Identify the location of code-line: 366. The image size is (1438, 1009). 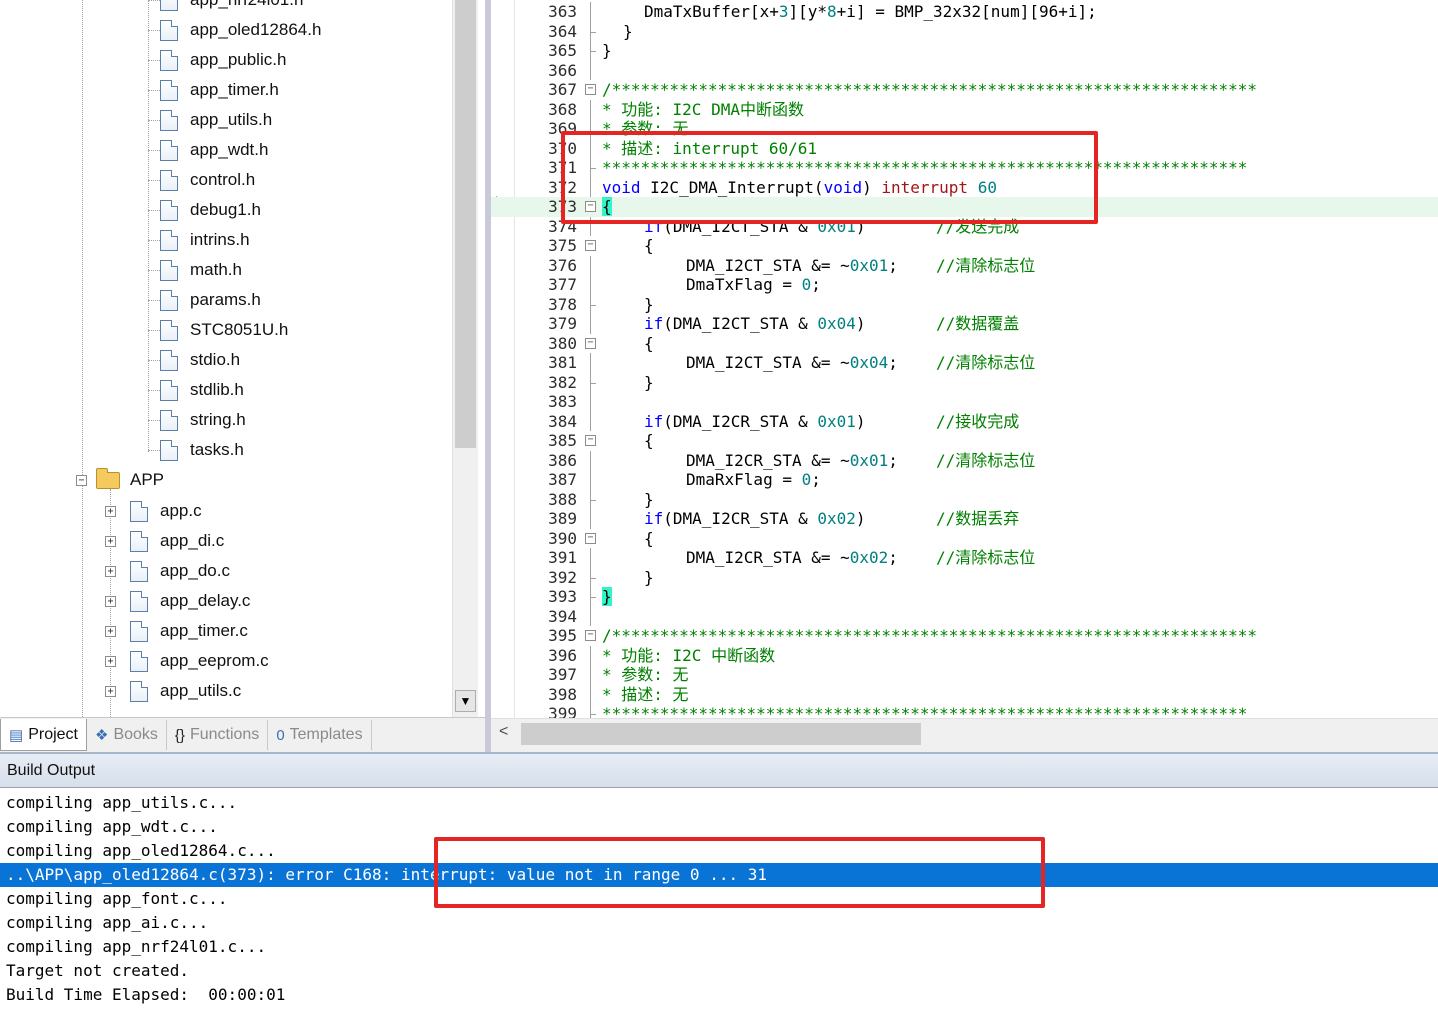
(964, 70).